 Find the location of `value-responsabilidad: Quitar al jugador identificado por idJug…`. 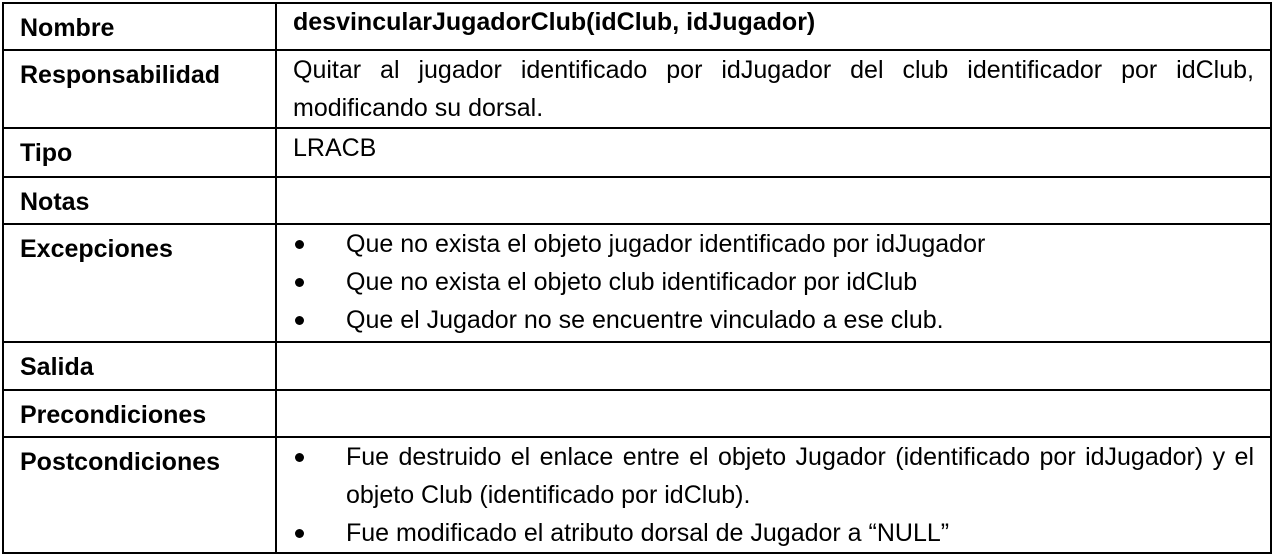

value-responsabilidad: Quitar al jugador identificado por idJug… is located at coordinates (773, 89).